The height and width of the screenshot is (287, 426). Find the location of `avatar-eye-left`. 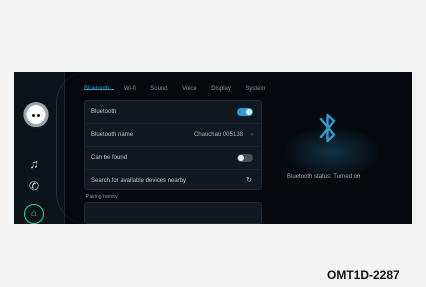

avatar-eye-left is located at coordinates (33, 115).